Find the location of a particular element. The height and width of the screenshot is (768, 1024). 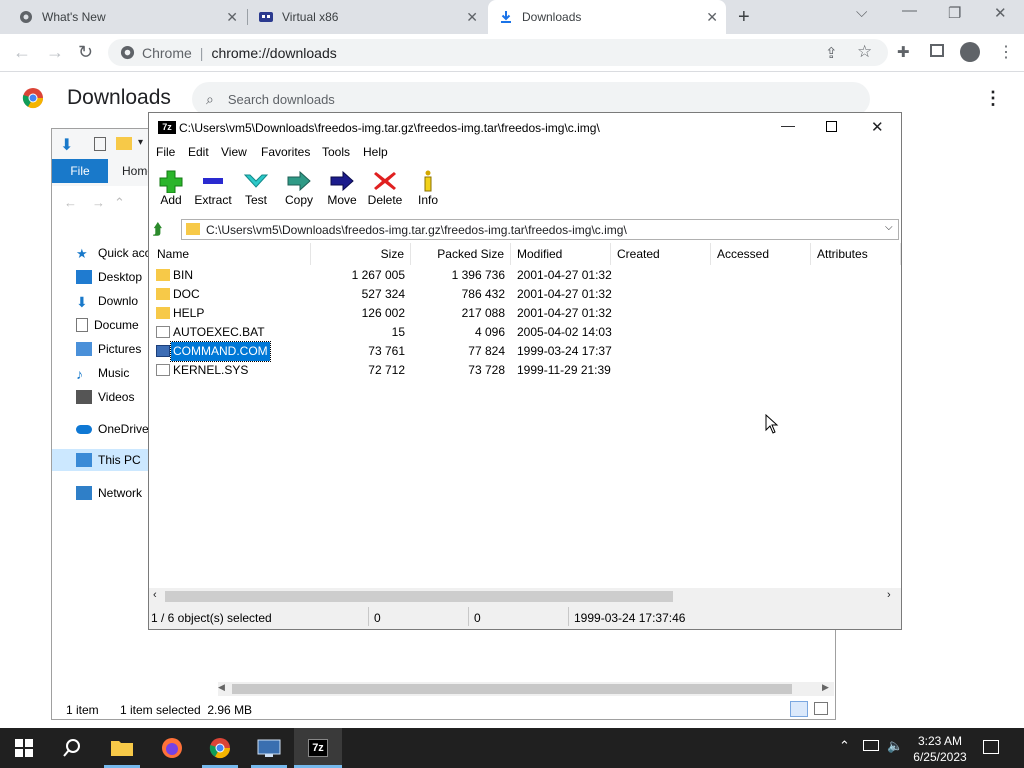

7zip-logo-icon: 7z is located at coordinates (167, 127).